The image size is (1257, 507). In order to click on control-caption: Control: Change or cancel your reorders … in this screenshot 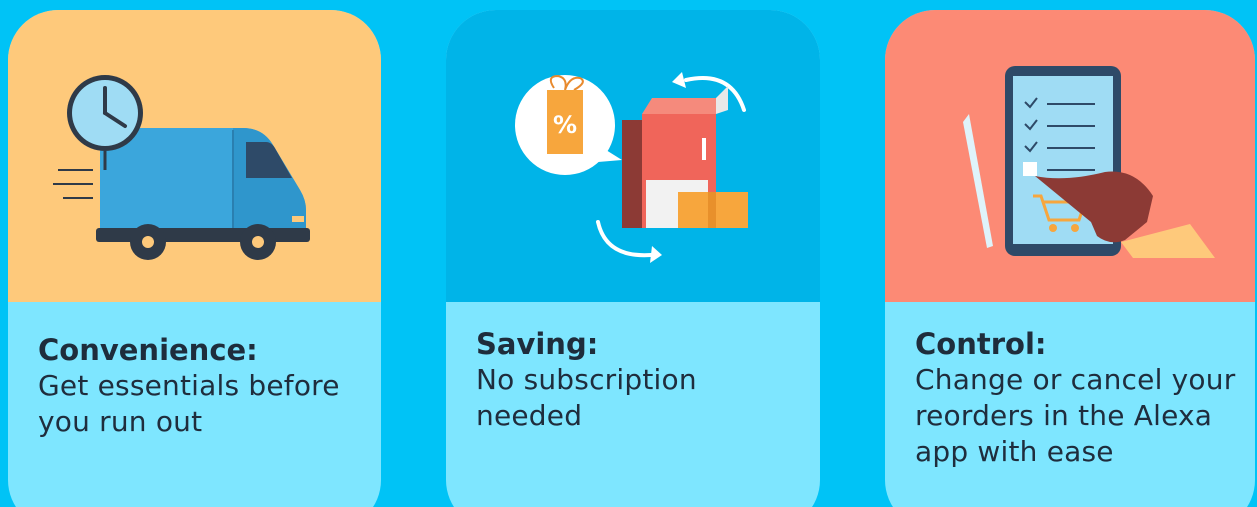, I will do `click(1076, 398)`.